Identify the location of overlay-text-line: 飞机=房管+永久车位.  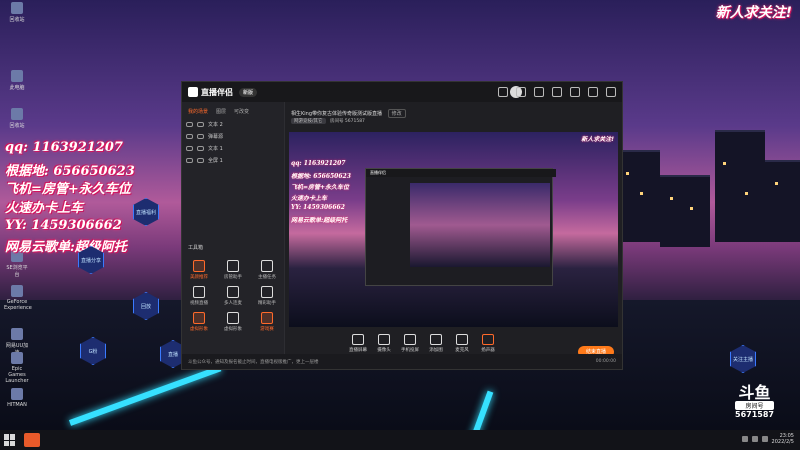
(68, 189).